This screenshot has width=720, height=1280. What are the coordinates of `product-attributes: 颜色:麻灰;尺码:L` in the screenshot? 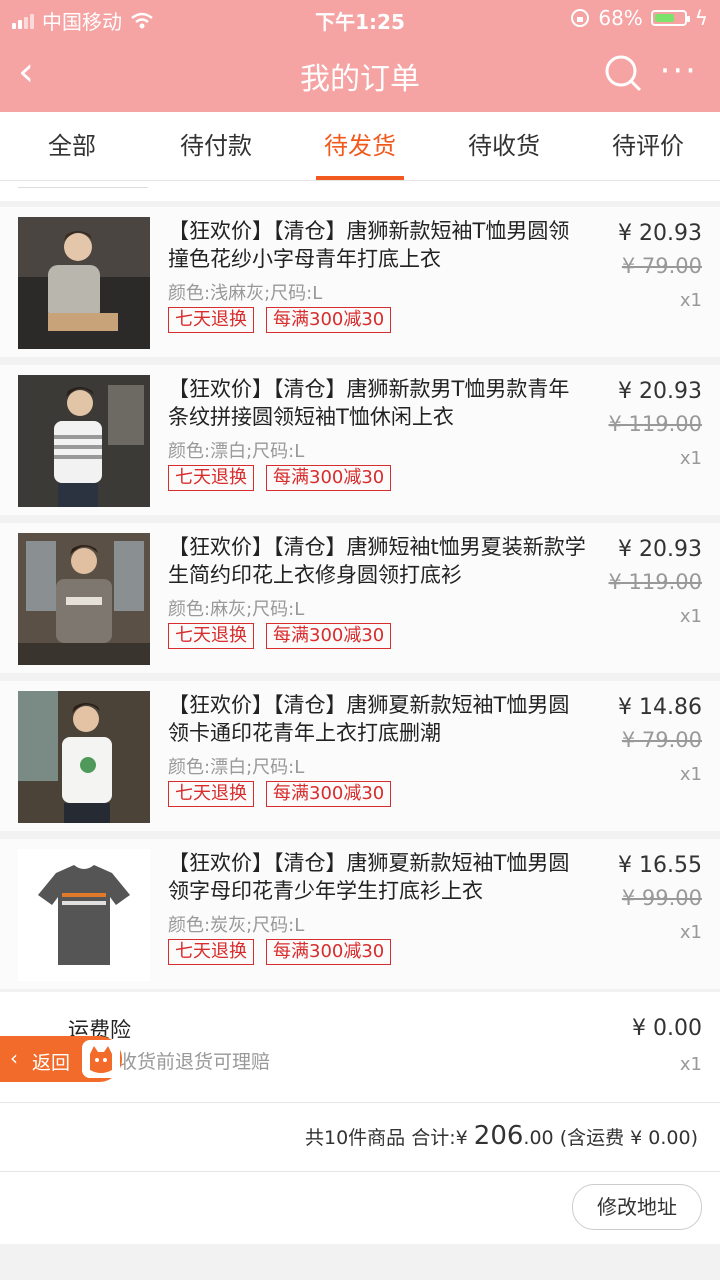 It's located at (236, 609).